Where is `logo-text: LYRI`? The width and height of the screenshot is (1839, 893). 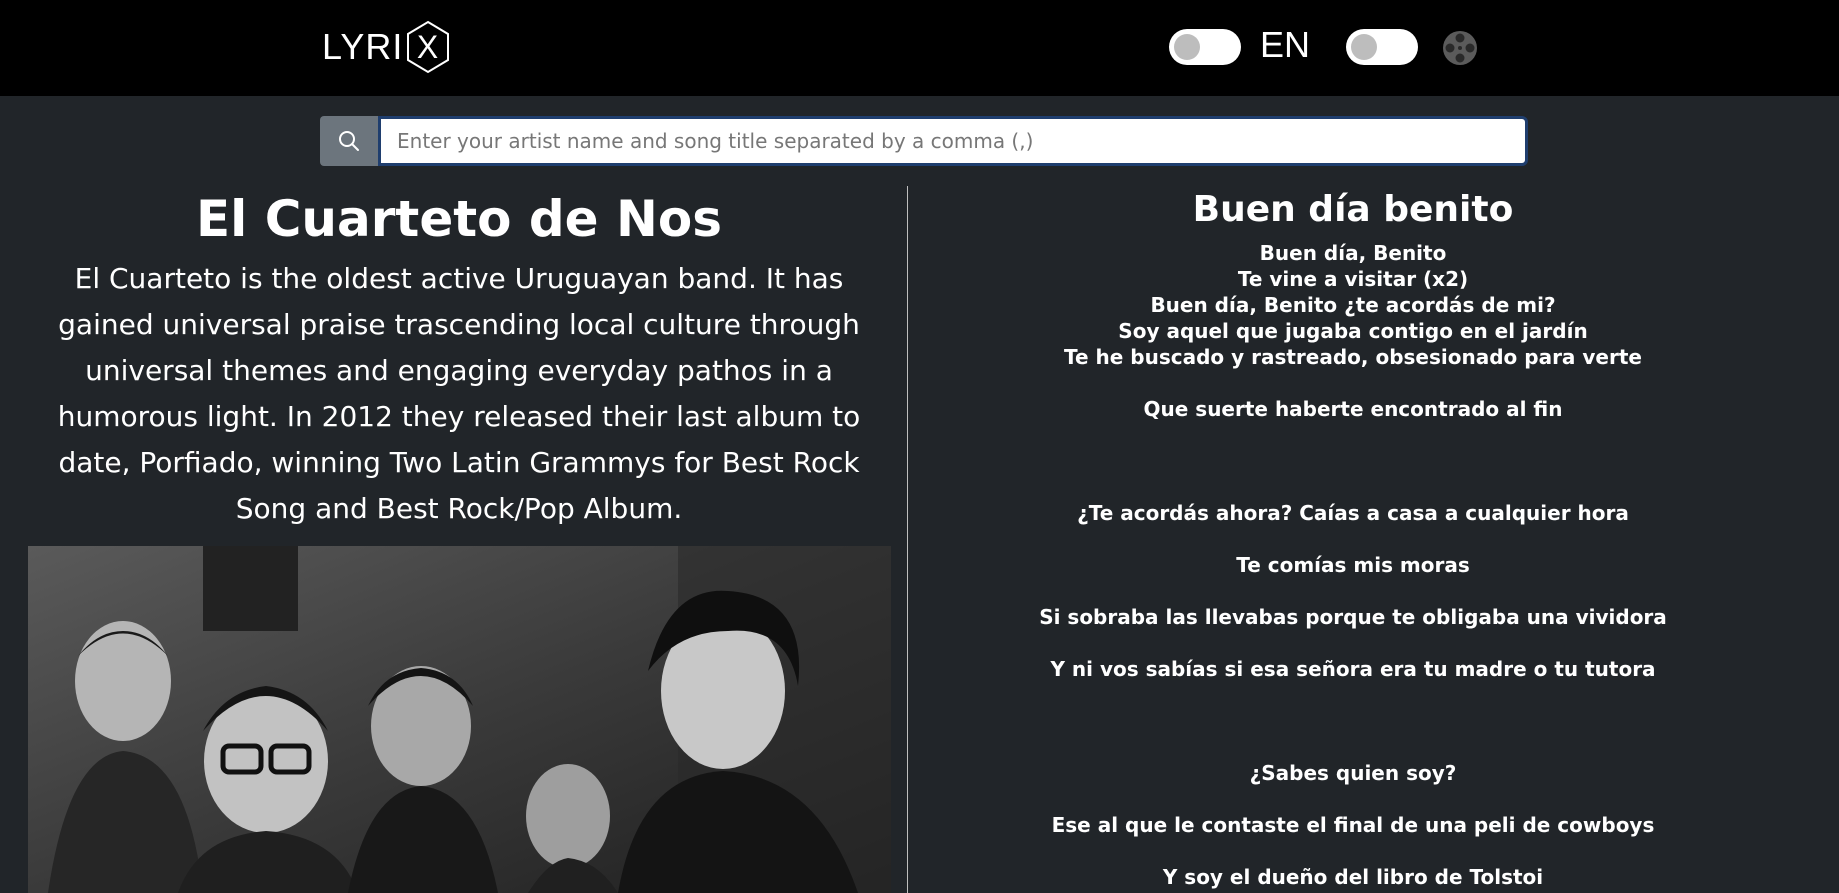
logo-text: LYRI is located at coordinates (363, 46).